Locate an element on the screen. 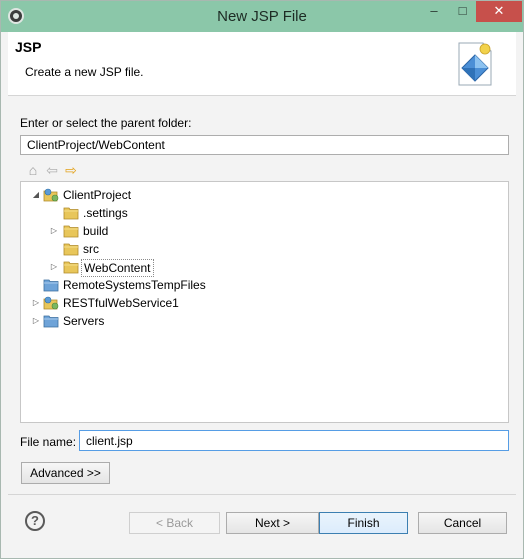  back-button: < Back is located at coordinates (174, 523).